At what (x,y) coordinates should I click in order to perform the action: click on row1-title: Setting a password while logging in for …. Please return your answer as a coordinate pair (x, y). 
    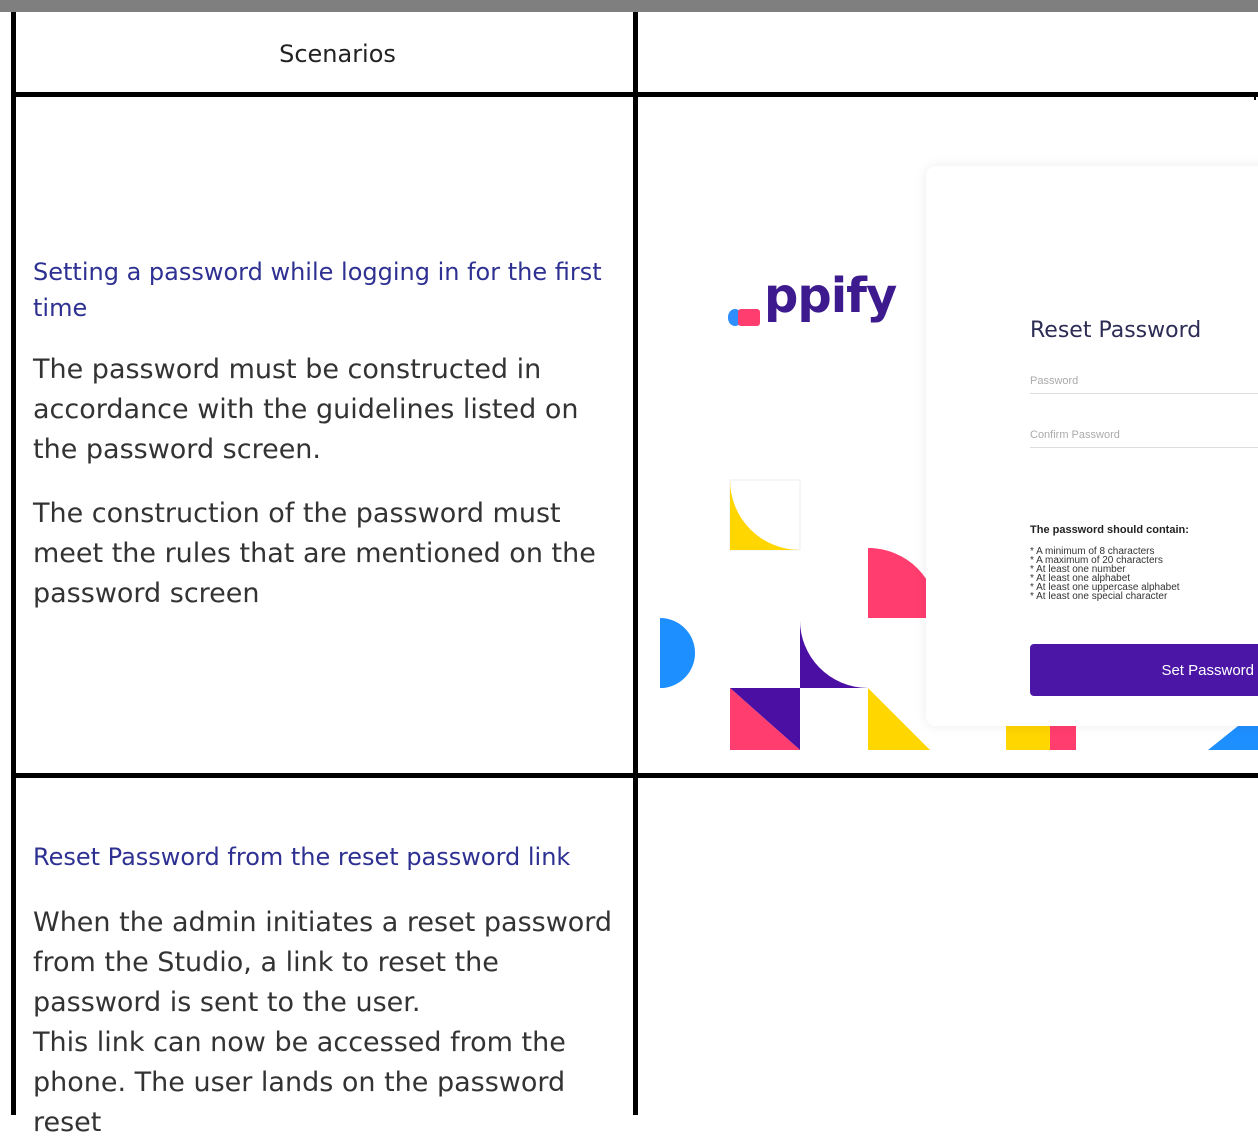
    Looking at the image, I should click on (317, 290).